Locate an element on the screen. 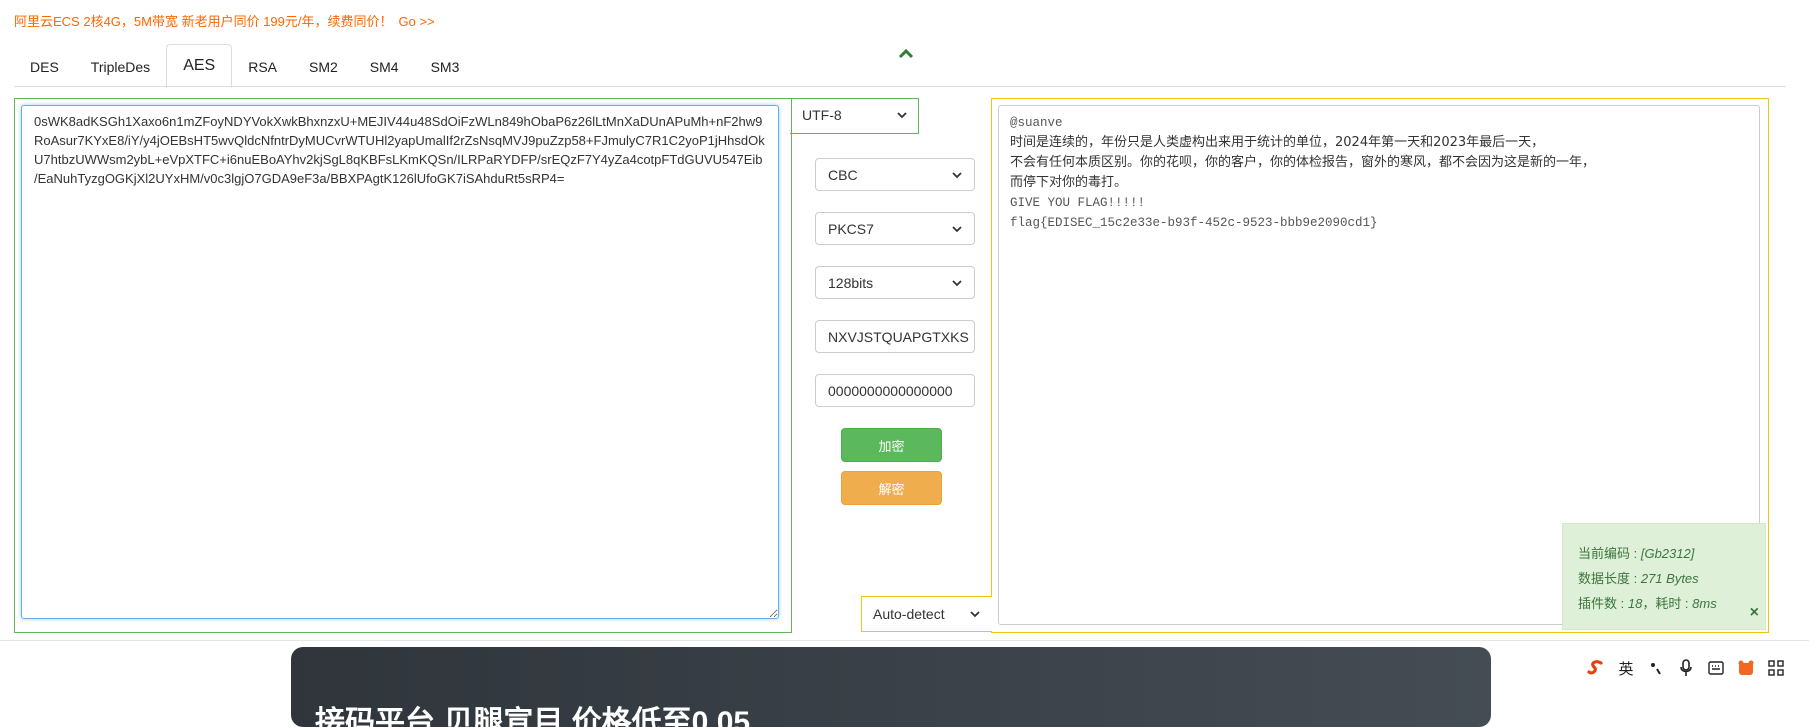 This screenshot has height=727, width=1809. padding-value: PKCS7 is located at coordinates (851, 228).